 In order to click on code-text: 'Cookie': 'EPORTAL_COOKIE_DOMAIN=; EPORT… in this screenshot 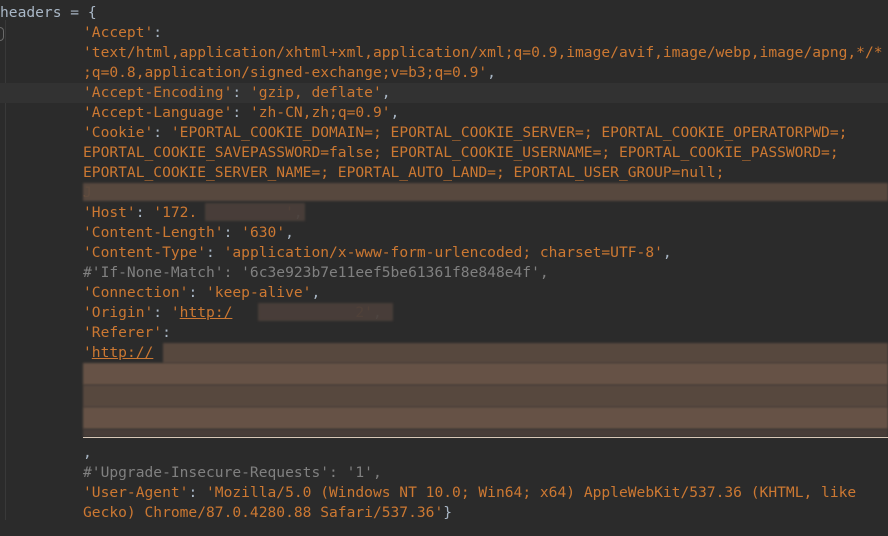, I will do `click(465, 133)`.